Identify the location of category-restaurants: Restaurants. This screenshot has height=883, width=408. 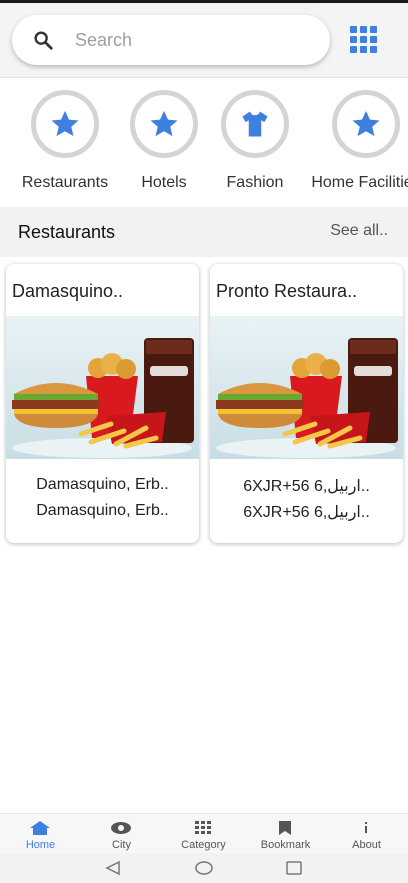
(65, 141).